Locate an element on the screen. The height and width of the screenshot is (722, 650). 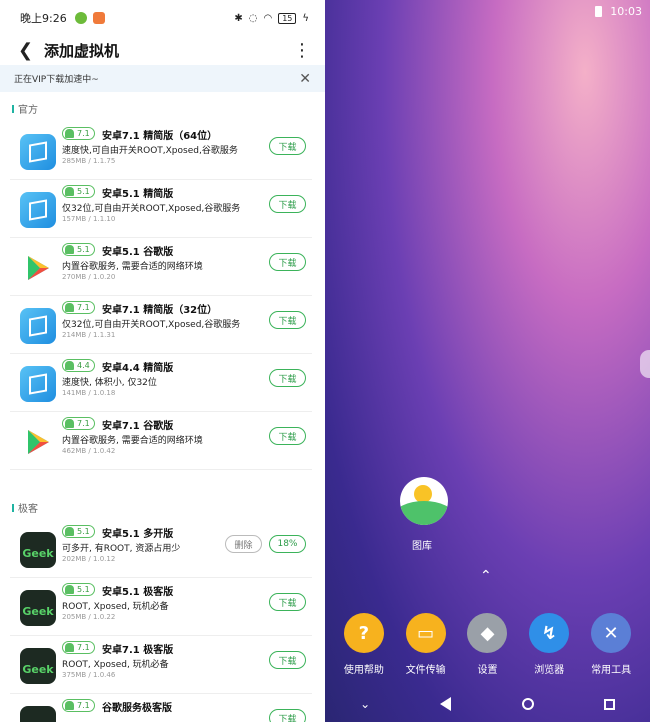
item-meta: 141MB / 1.0.18 is located at coordinates (89, 393).